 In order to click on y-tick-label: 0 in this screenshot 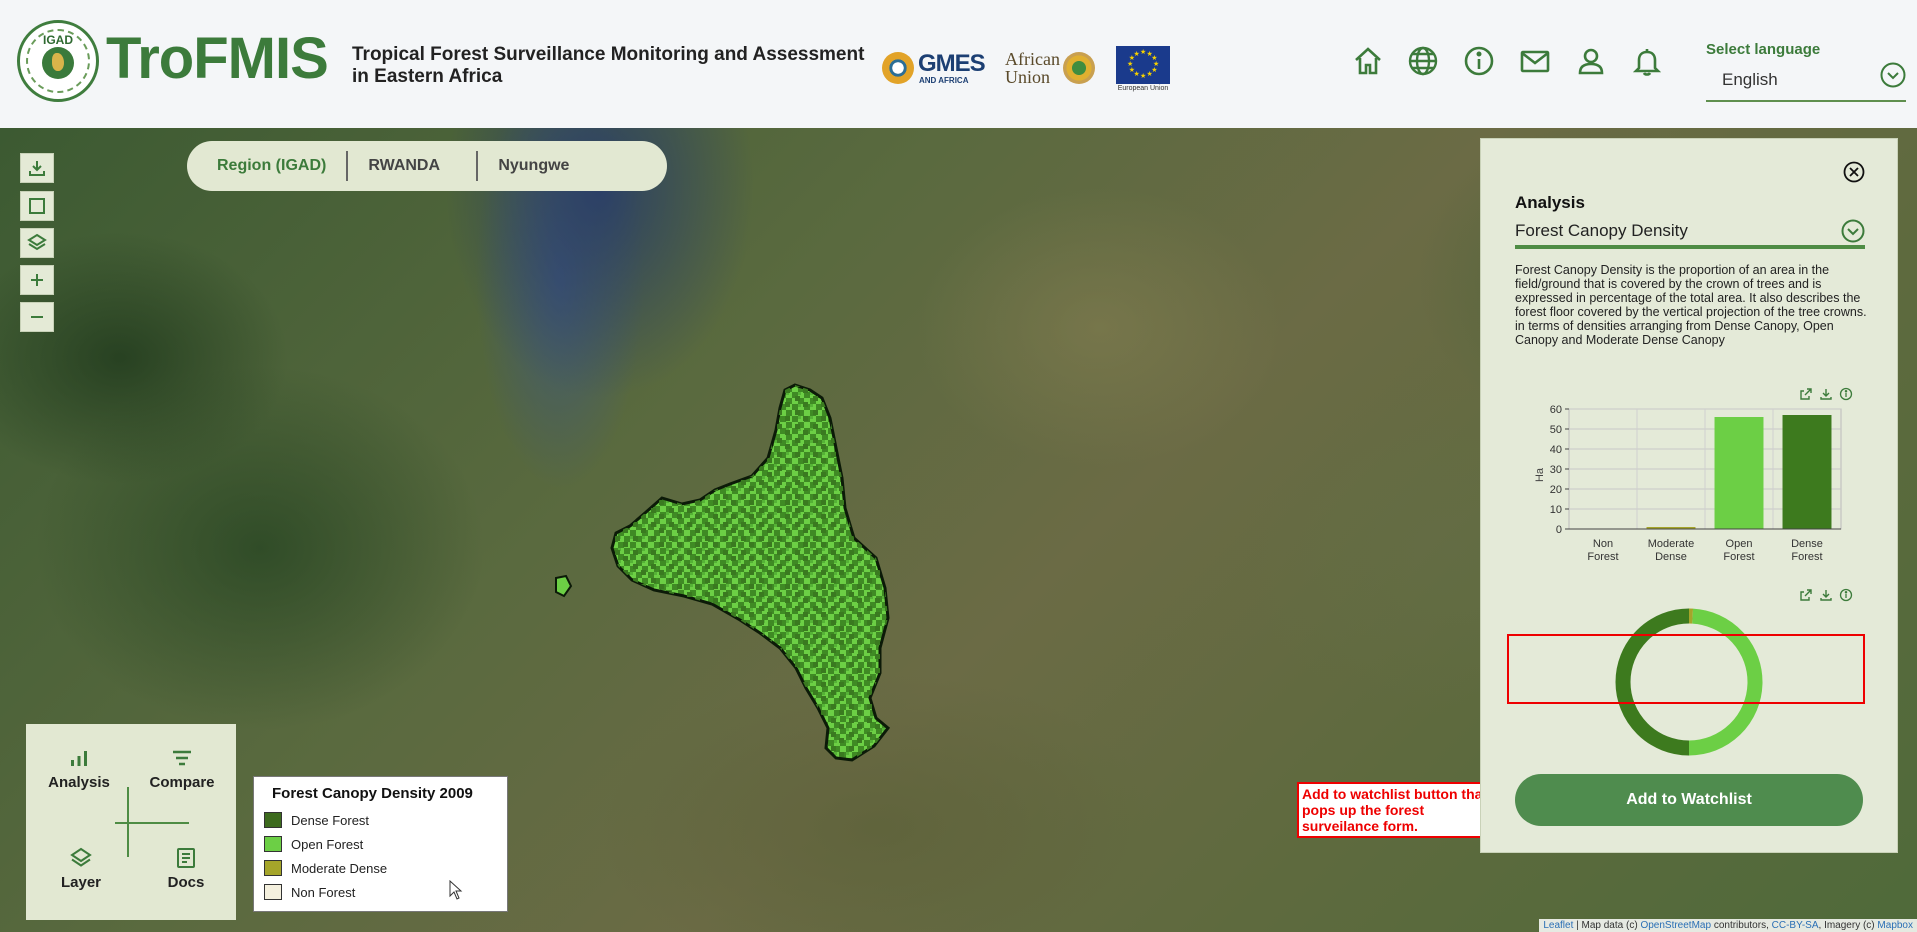, I will do `click(1559, 530)`.